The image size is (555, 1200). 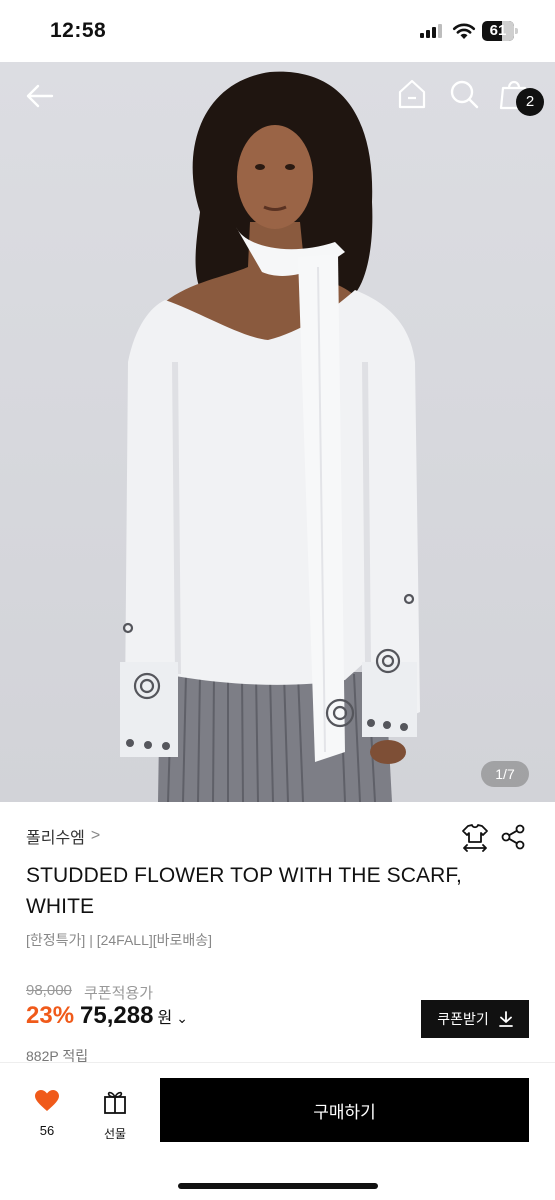 What do you see at coordinates (505, 1019) in the screenshot?
I see `download-icon` at bounding box center [505, 1019].